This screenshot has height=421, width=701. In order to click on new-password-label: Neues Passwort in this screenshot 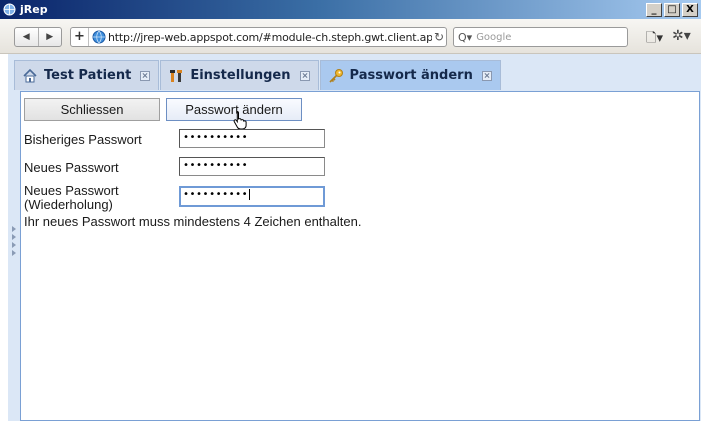, I will do `click(71, 167)`.